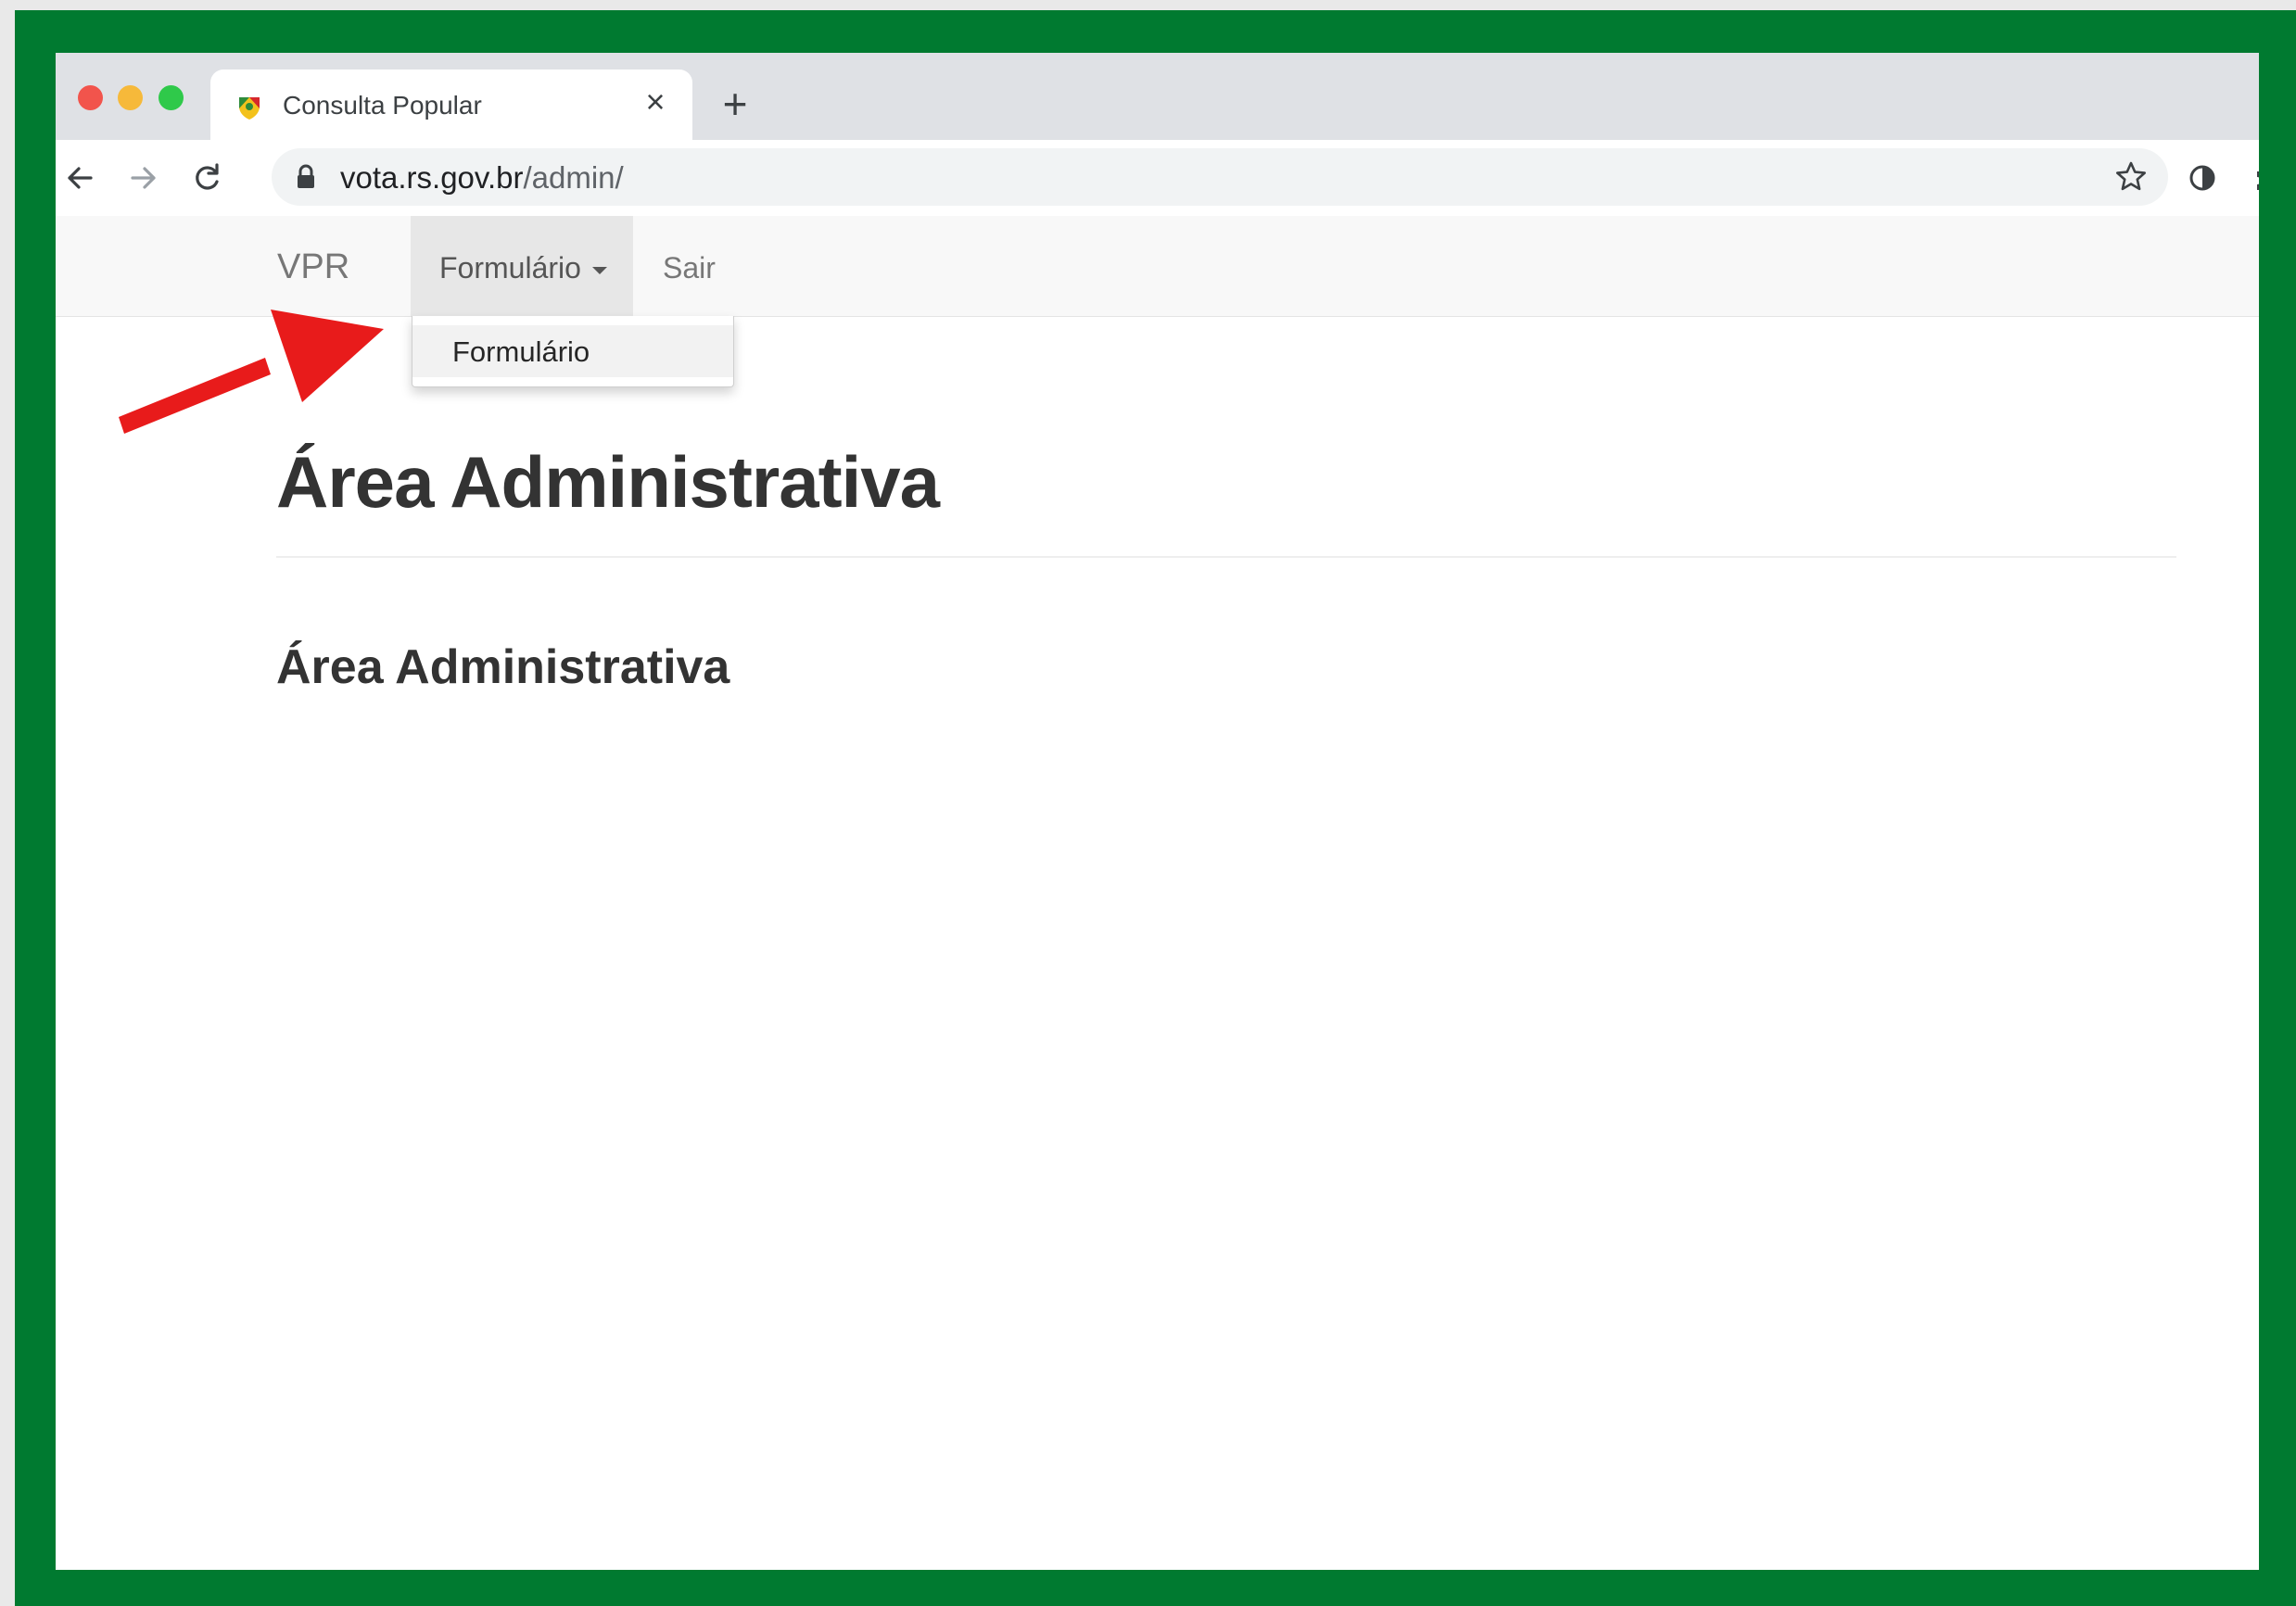  Describe the element at coordinates (735, 103) in the screenshot. I see `new-tab-button: +` at that location.